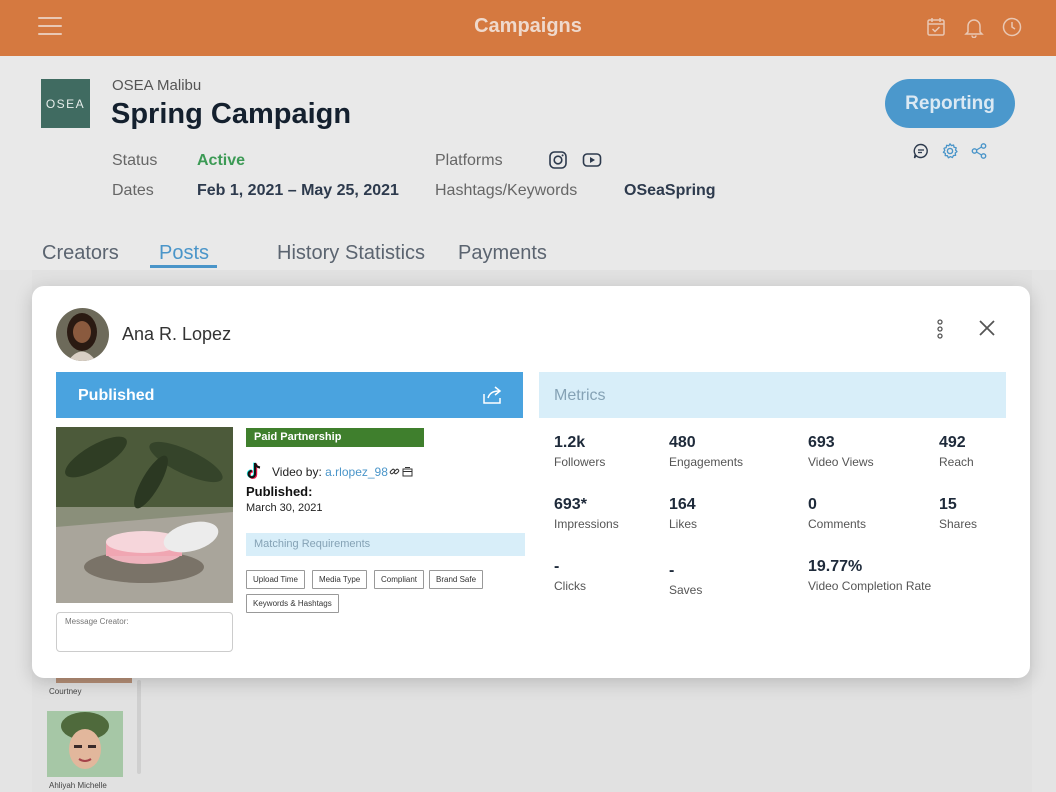  Describe the element at coordinates (502, 253) in the screenshot. I see `tab-payments: Payments` at that location.